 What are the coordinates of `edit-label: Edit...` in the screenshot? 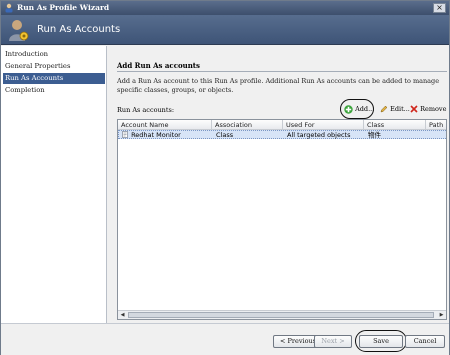 It's located at (400, 109).